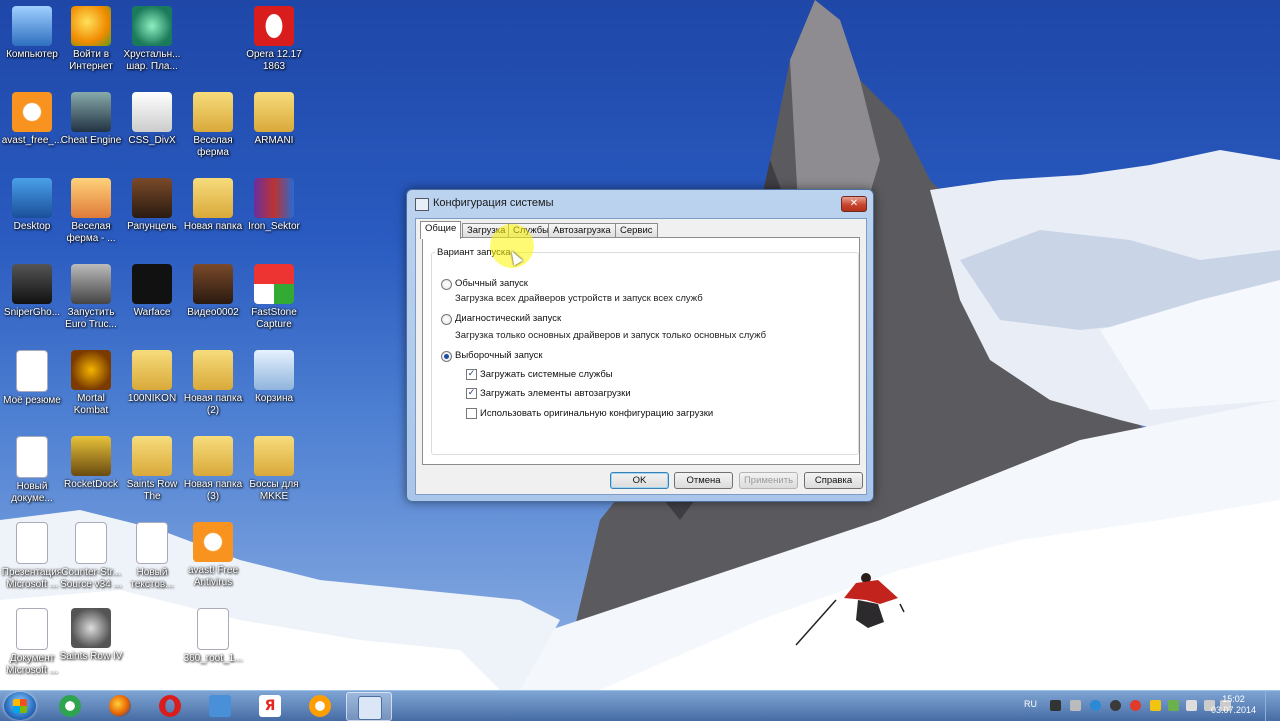  Describe the element at coordinates (32, 376) in the screenshot. I see `desktop-icon: Моё резюме` at that location.